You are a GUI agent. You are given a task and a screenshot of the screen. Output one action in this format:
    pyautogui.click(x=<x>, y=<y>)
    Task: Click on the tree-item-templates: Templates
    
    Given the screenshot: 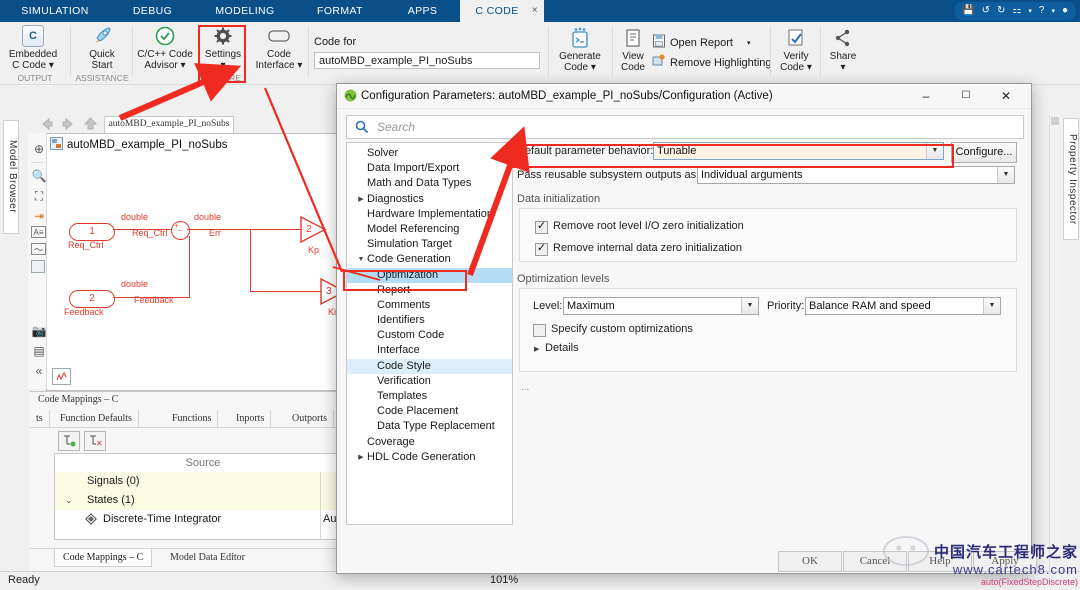 What is the action you would take?
    pyautogui.click(x=429, y=396)
    